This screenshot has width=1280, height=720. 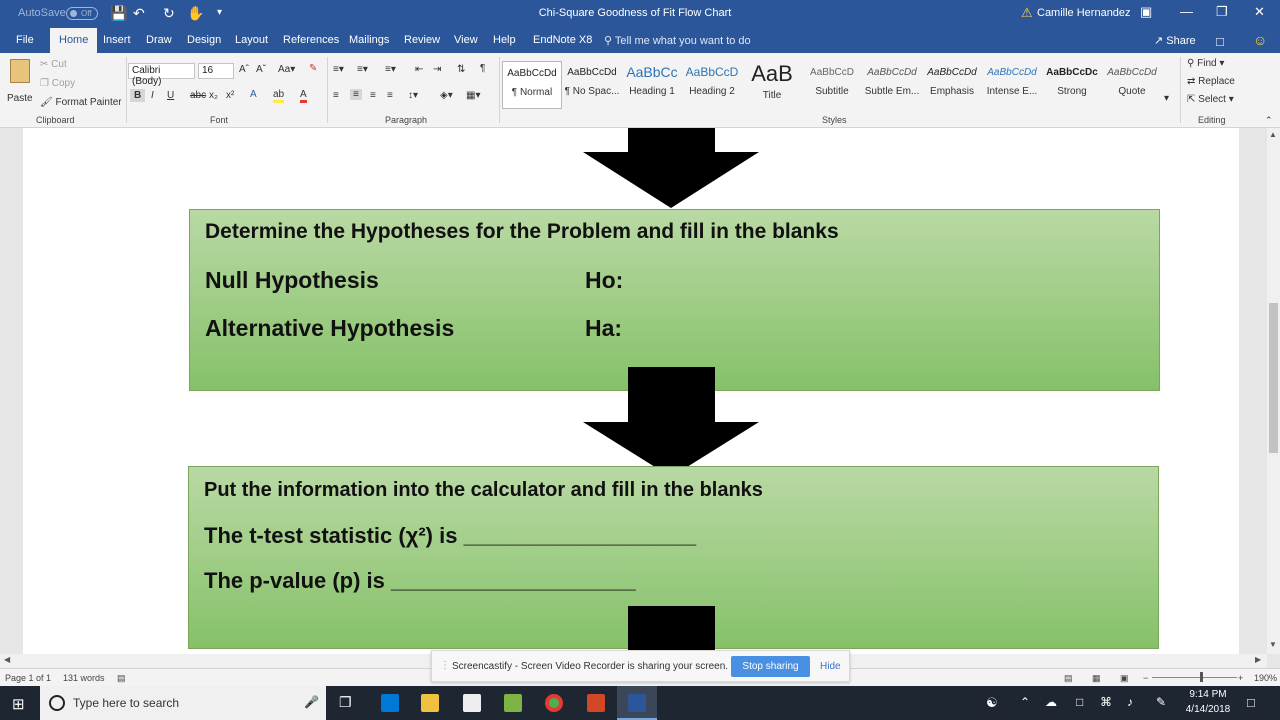 I want to click on font-name-field: Calibri (Body), so click(x=161, y=75).